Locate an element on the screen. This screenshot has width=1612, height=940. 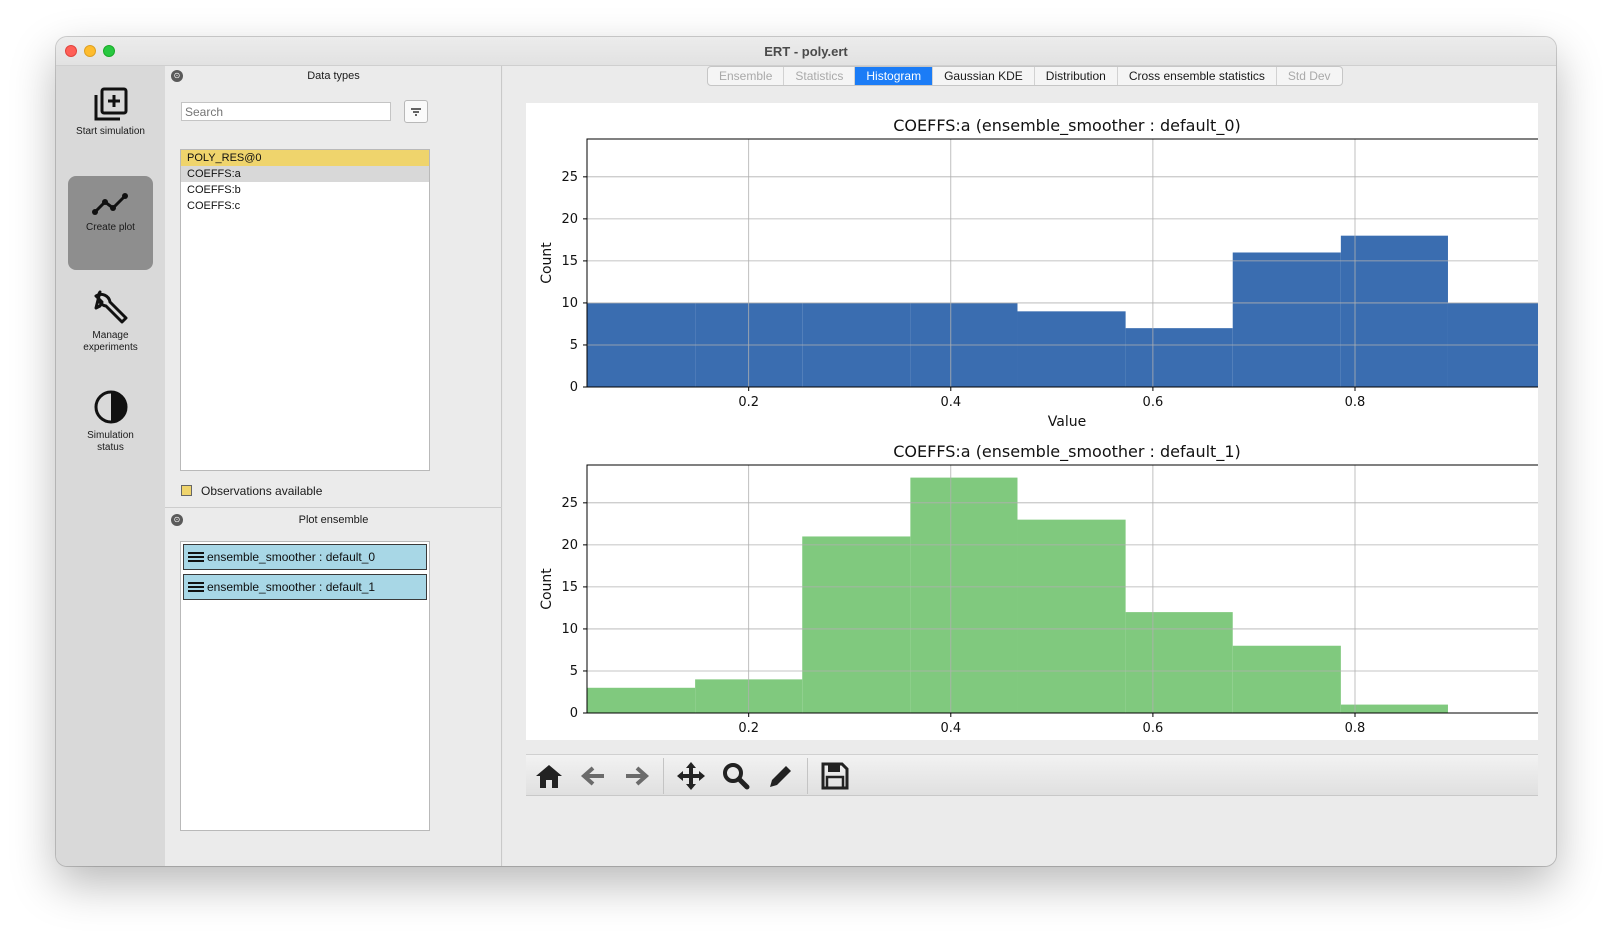
plot-ensemble-header: ⊙ Plot ensemble is located at coordinates (333, 520).